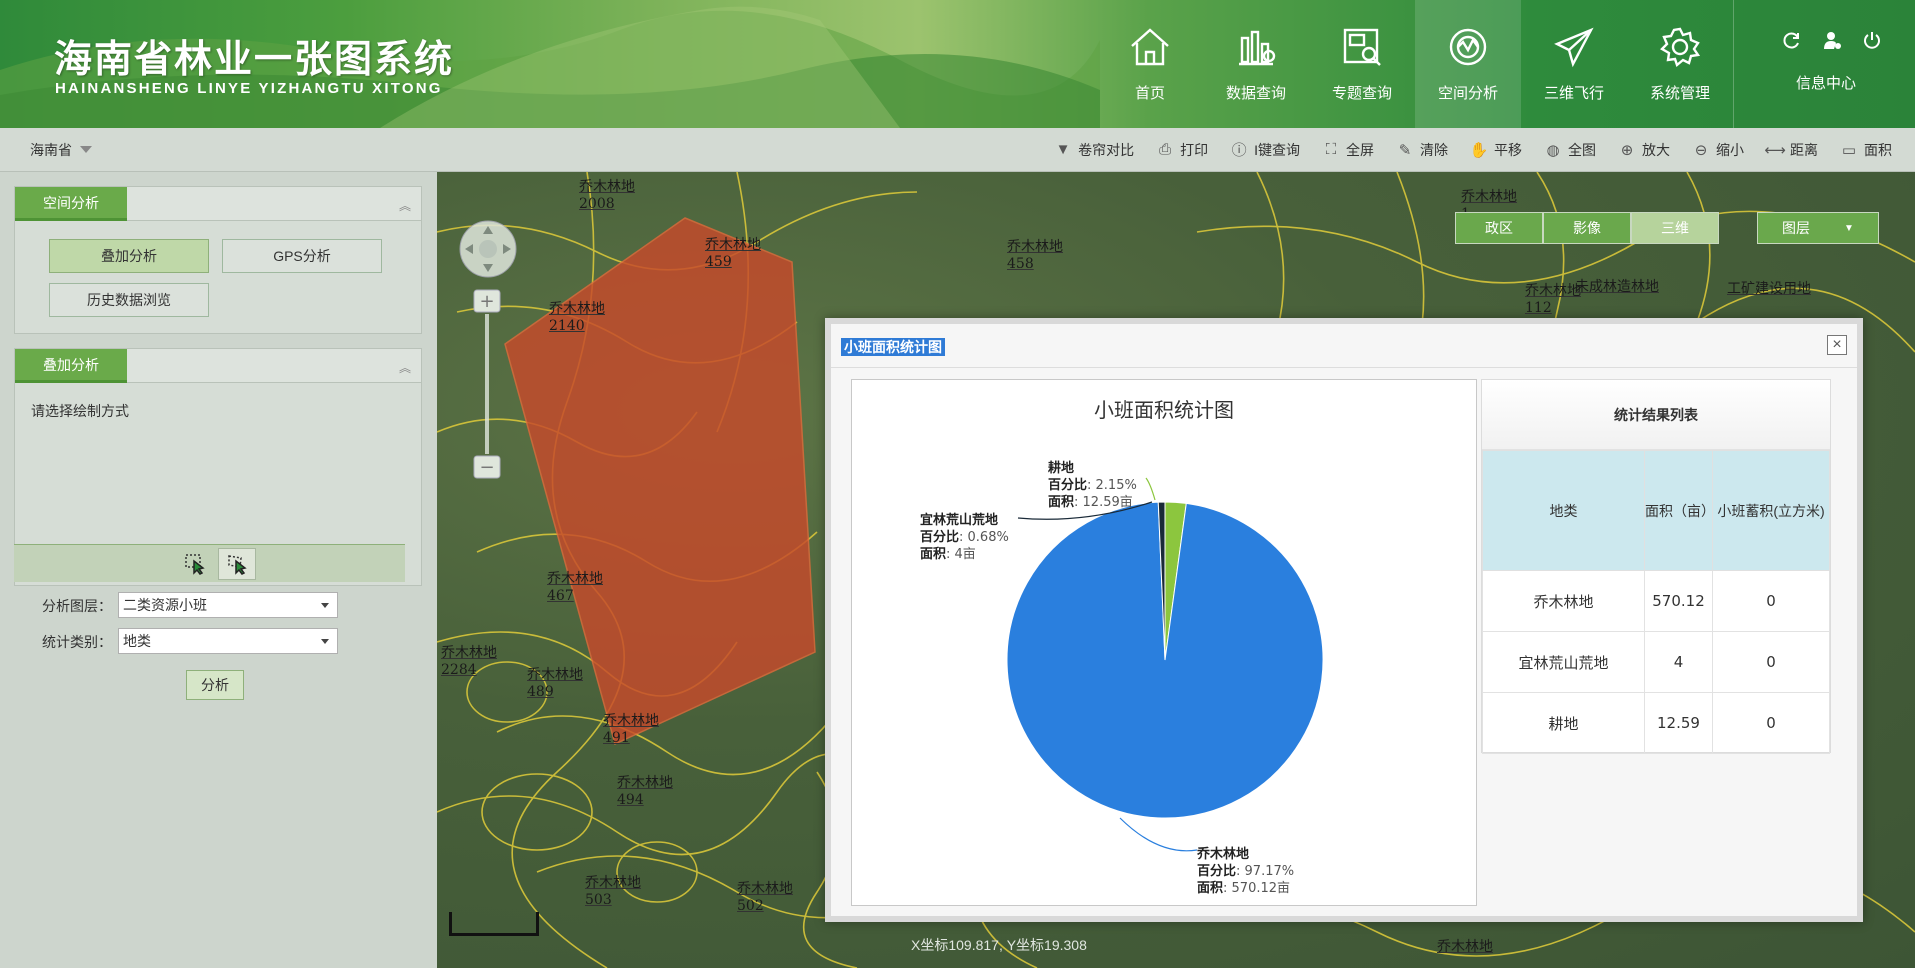  What do you see at coordinates (1656, 662) in the screenshot?
I see `table-row: 宜林荒山荒地 4 0` at bounding box center [1656, 662].